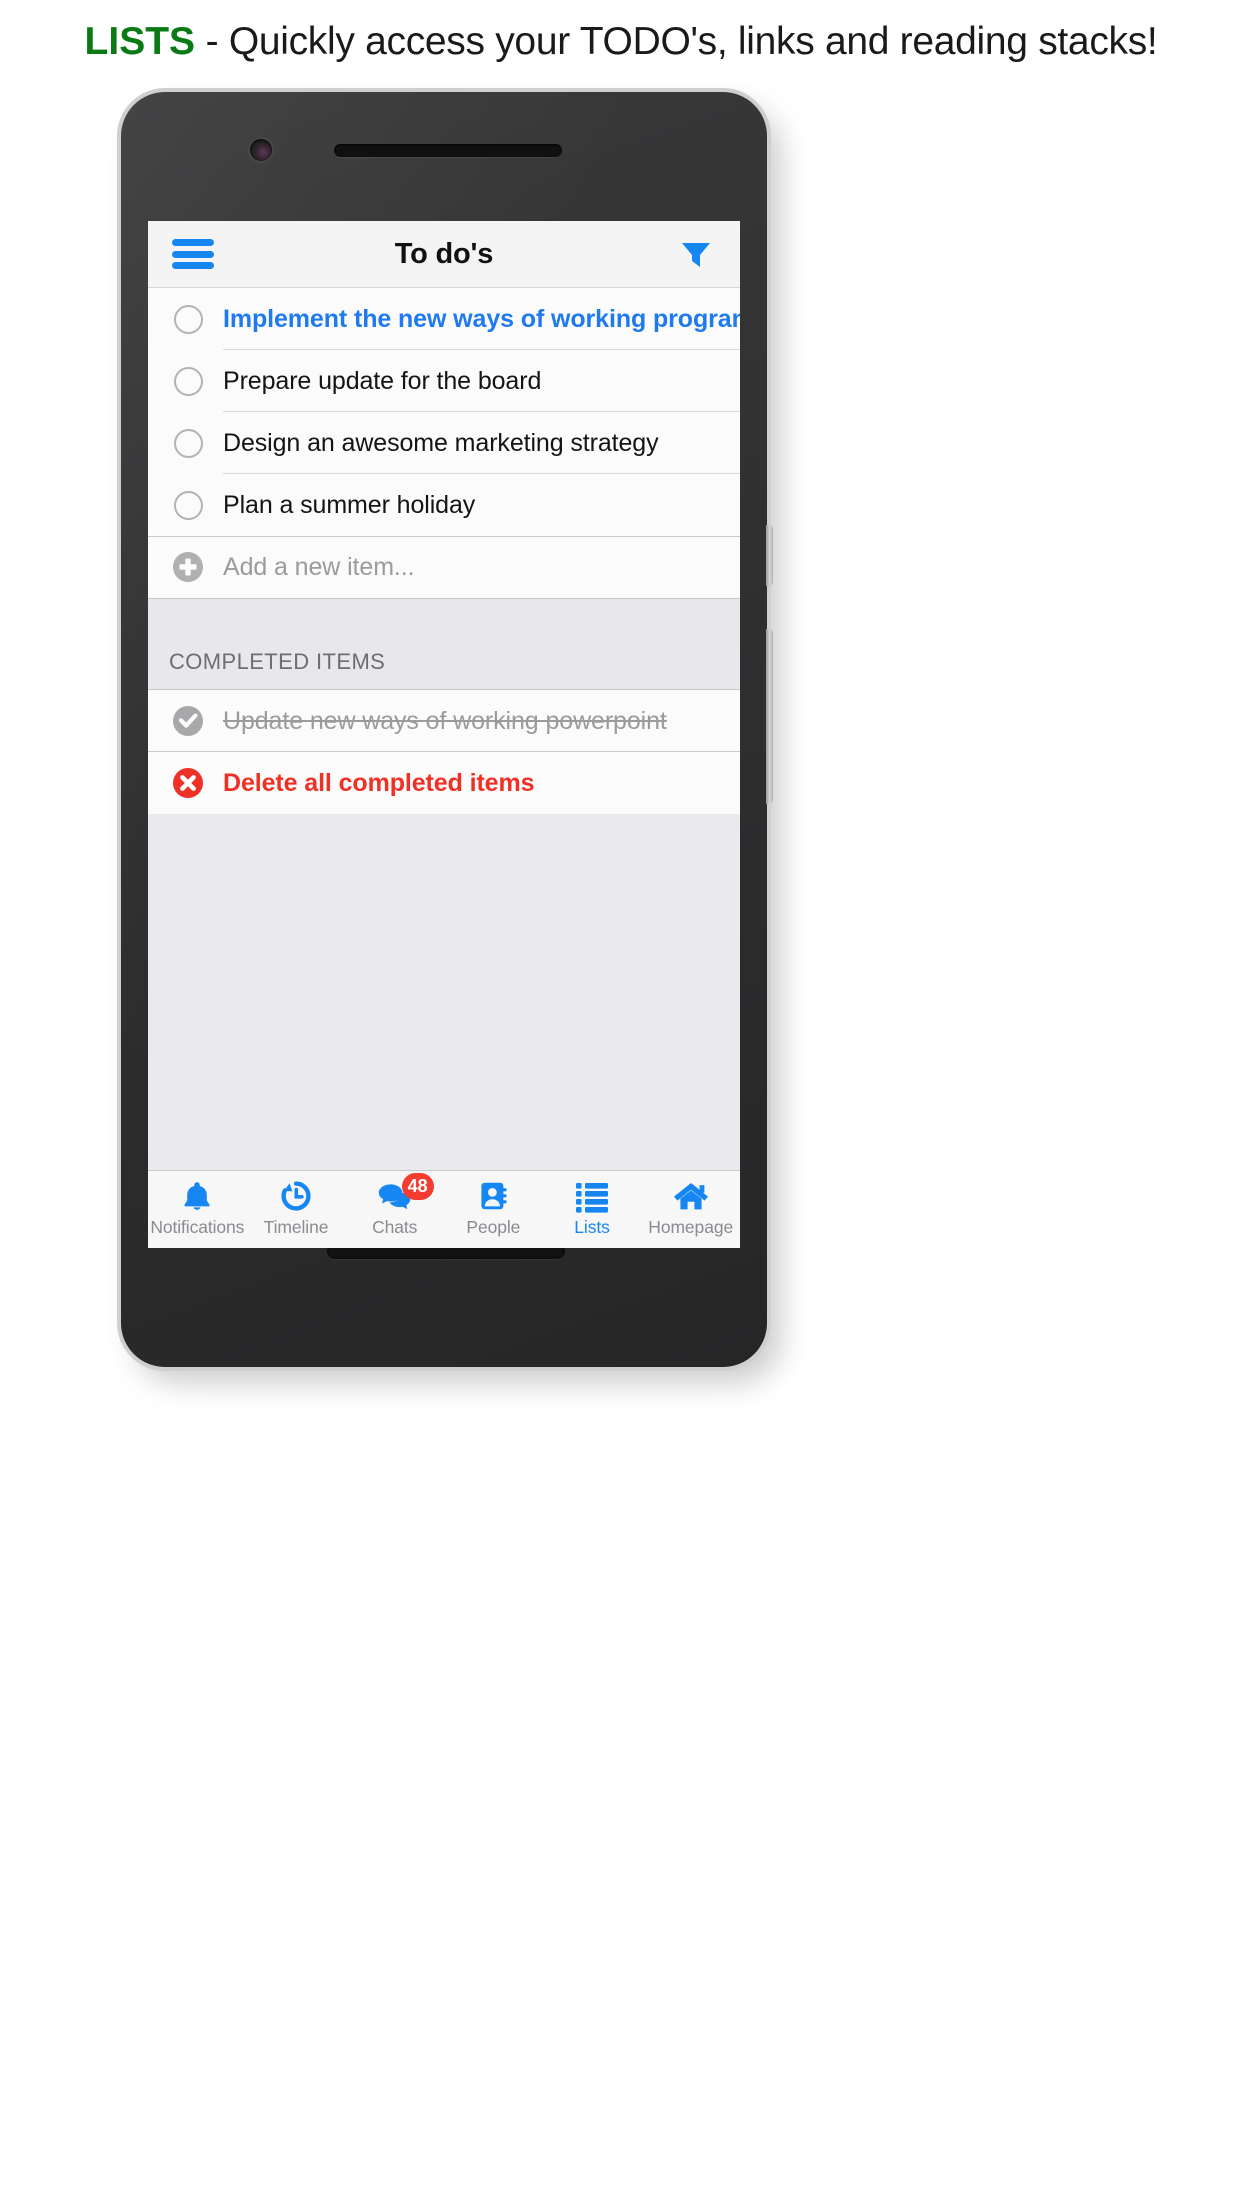 The width and height of the screenshot is (1242, 2208). I want to click on completed-items-section-header: COMPLETED ITEMS, so click(444, 644).